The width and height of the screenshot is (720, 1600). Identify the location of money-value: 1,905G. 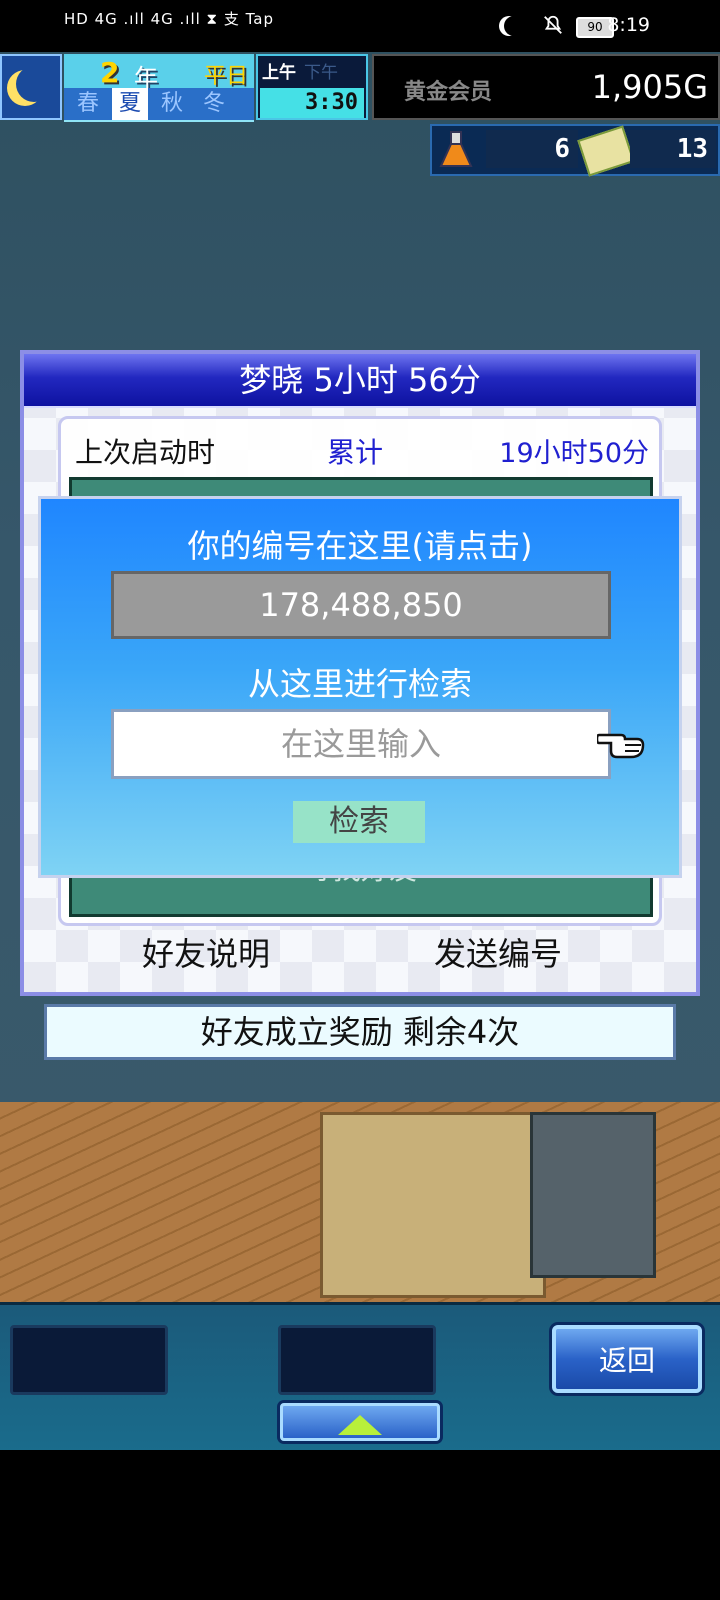
(649, 87).